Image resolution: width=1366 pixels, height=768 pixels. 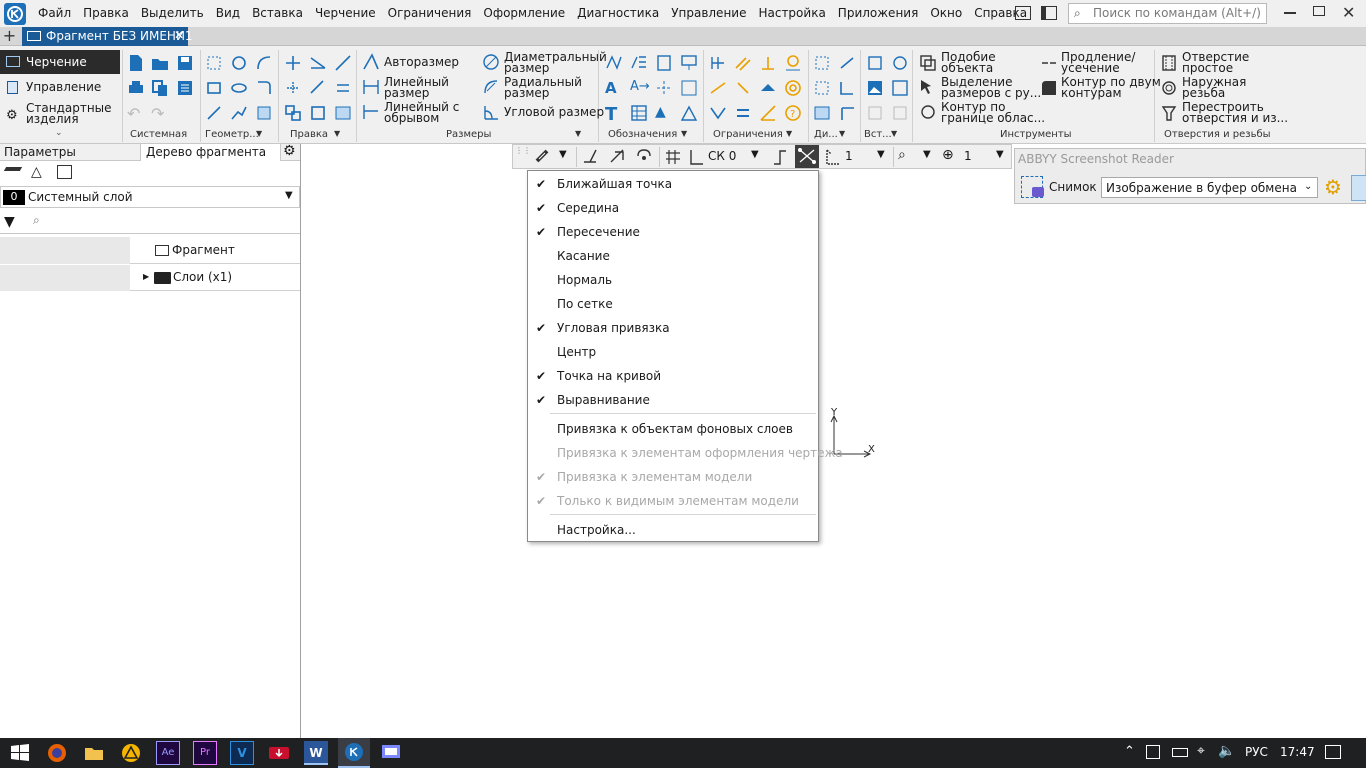 What do you see at coordinates (1180, 752) in the screenshot?
I see `battery-icon` at bounding box center [1180, 752].